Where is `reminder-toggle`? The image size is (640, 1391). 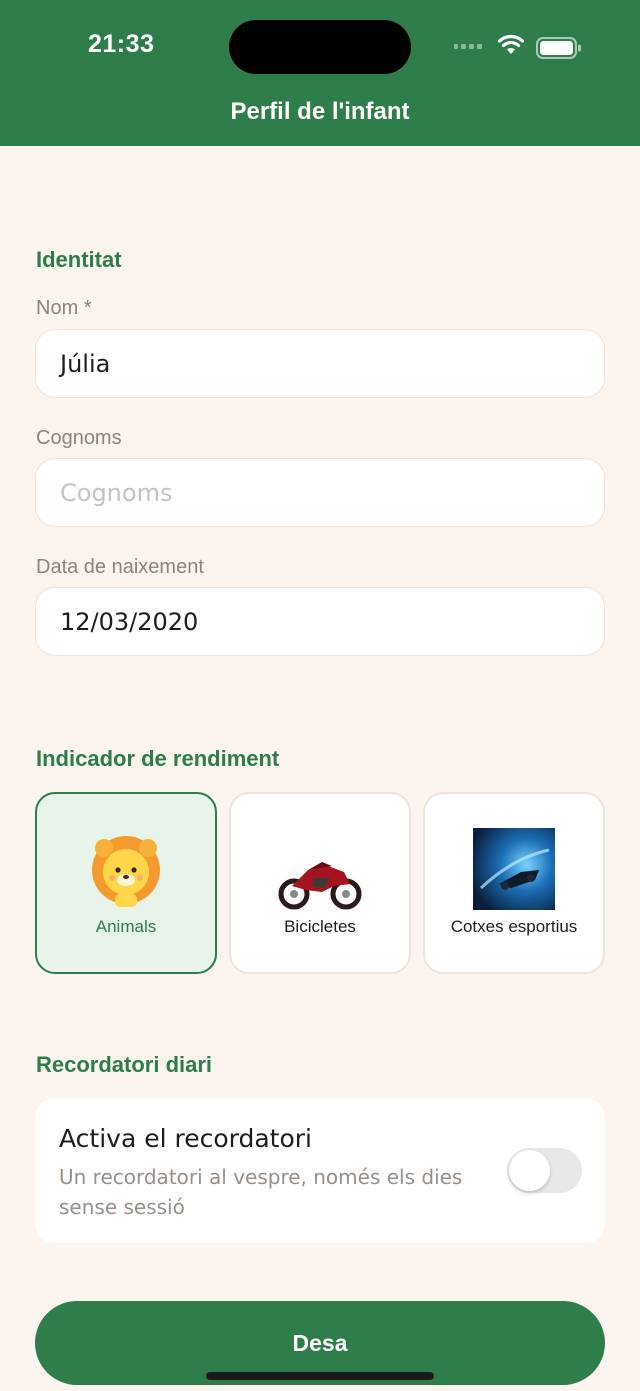 reminder-toggle is located at coordinates (544, 1170).